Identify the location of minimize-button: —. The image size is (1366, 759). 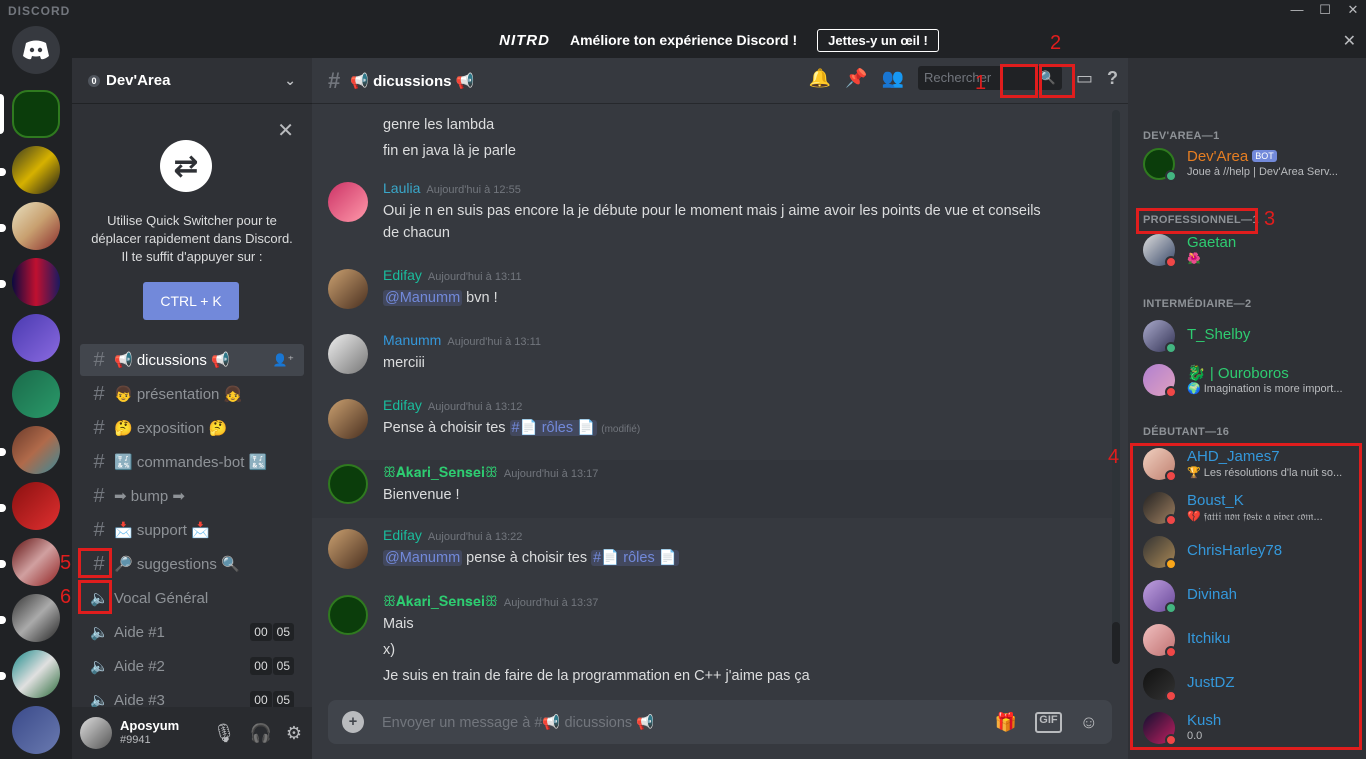
(1297, 11).